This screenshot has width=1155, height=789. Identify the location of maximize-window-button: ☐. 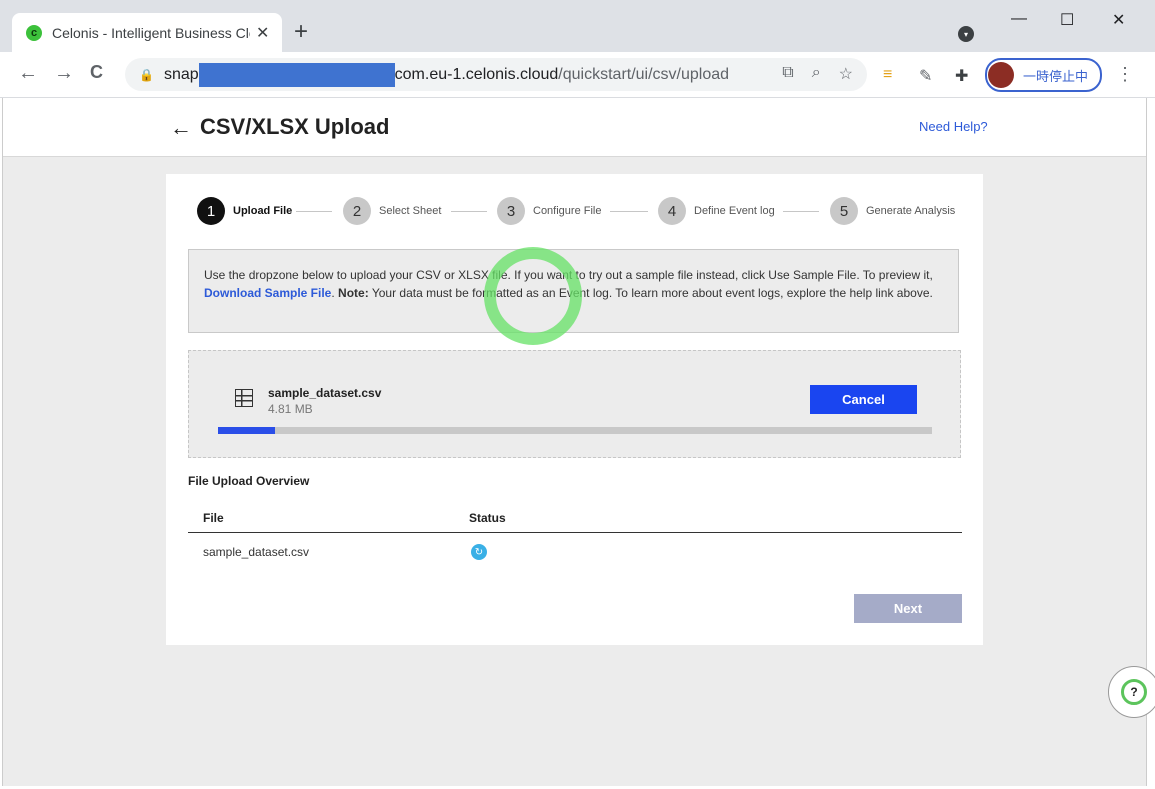
(1067, 20).